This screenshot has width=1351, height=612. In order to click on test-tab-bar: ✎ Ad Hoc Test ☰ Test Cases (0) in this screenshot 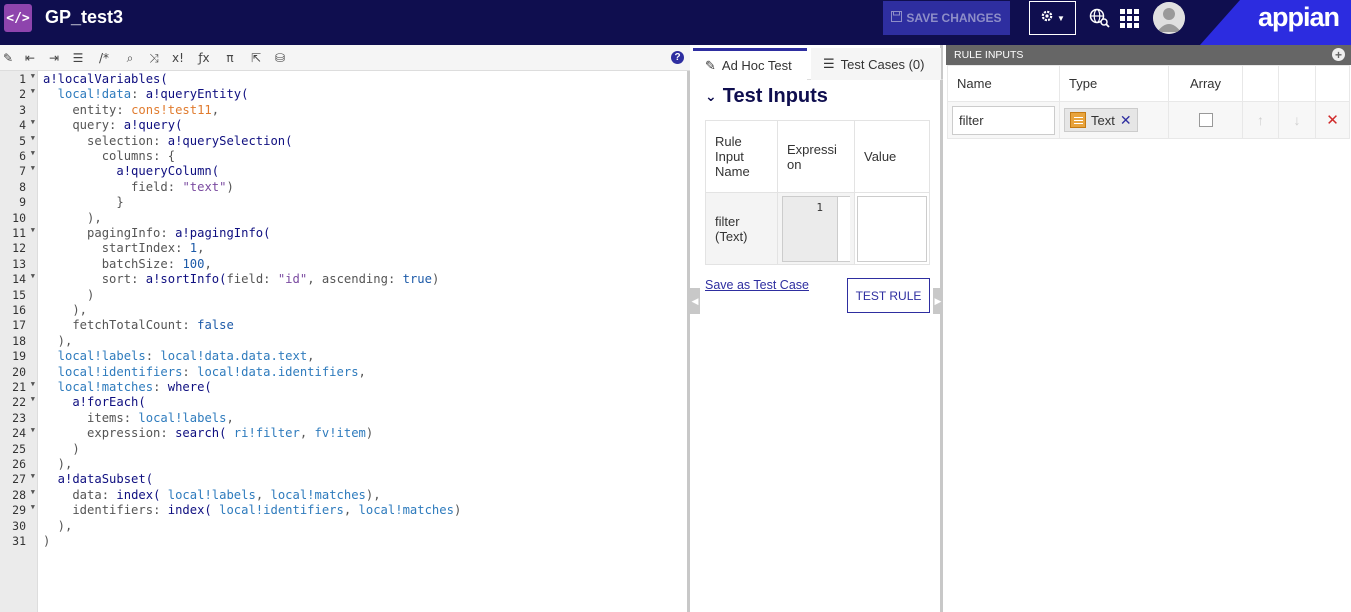, I will do `click(818, 62)`.